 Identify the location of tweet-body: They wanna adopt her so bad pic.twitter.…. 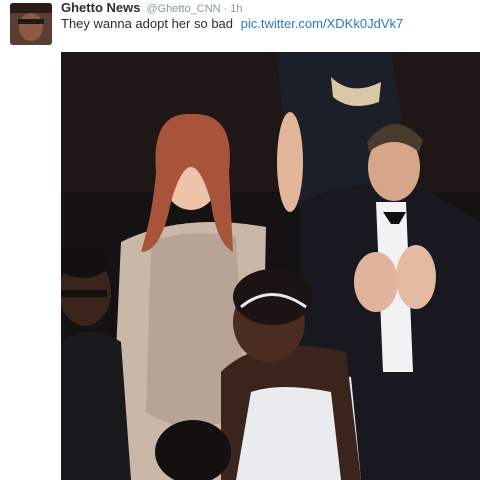
(232, 23).